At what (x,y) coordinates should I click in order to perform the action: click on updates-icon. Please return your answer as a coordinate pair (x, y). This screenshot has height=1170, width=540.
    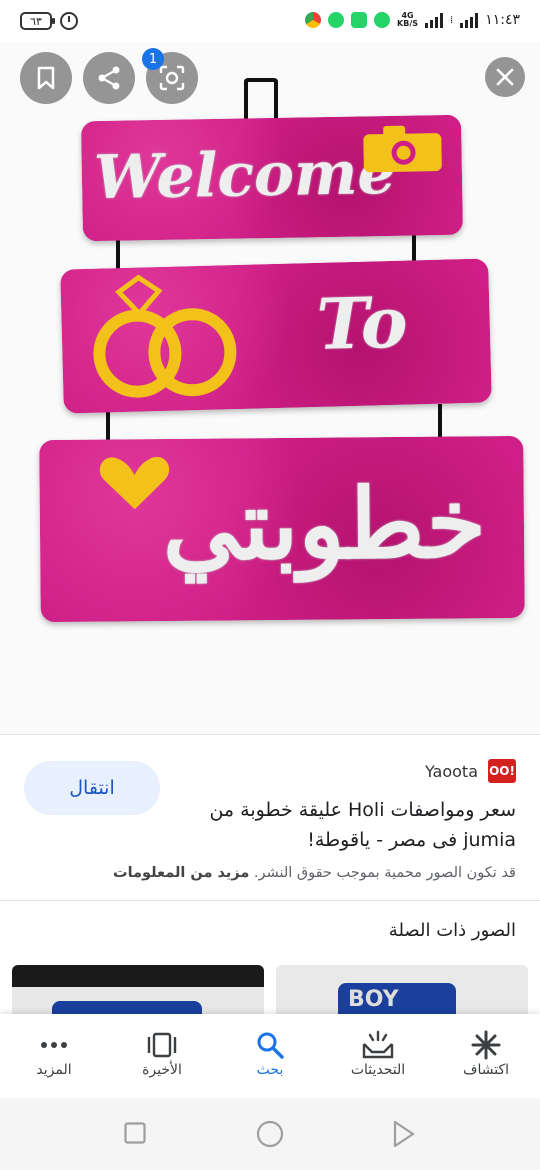
    Looking at the image, I should click on (378, 1045).